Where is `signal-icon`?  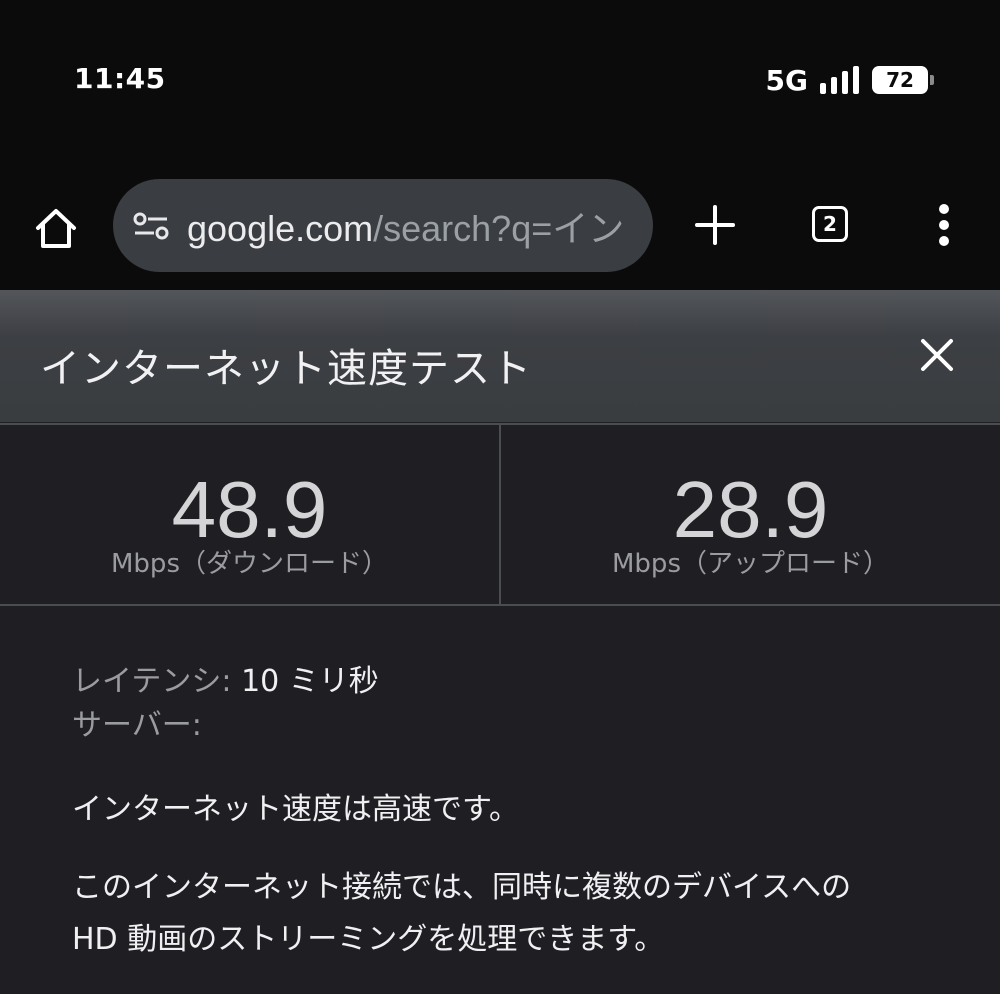 signal-icon is located at coordinates (839, 80).